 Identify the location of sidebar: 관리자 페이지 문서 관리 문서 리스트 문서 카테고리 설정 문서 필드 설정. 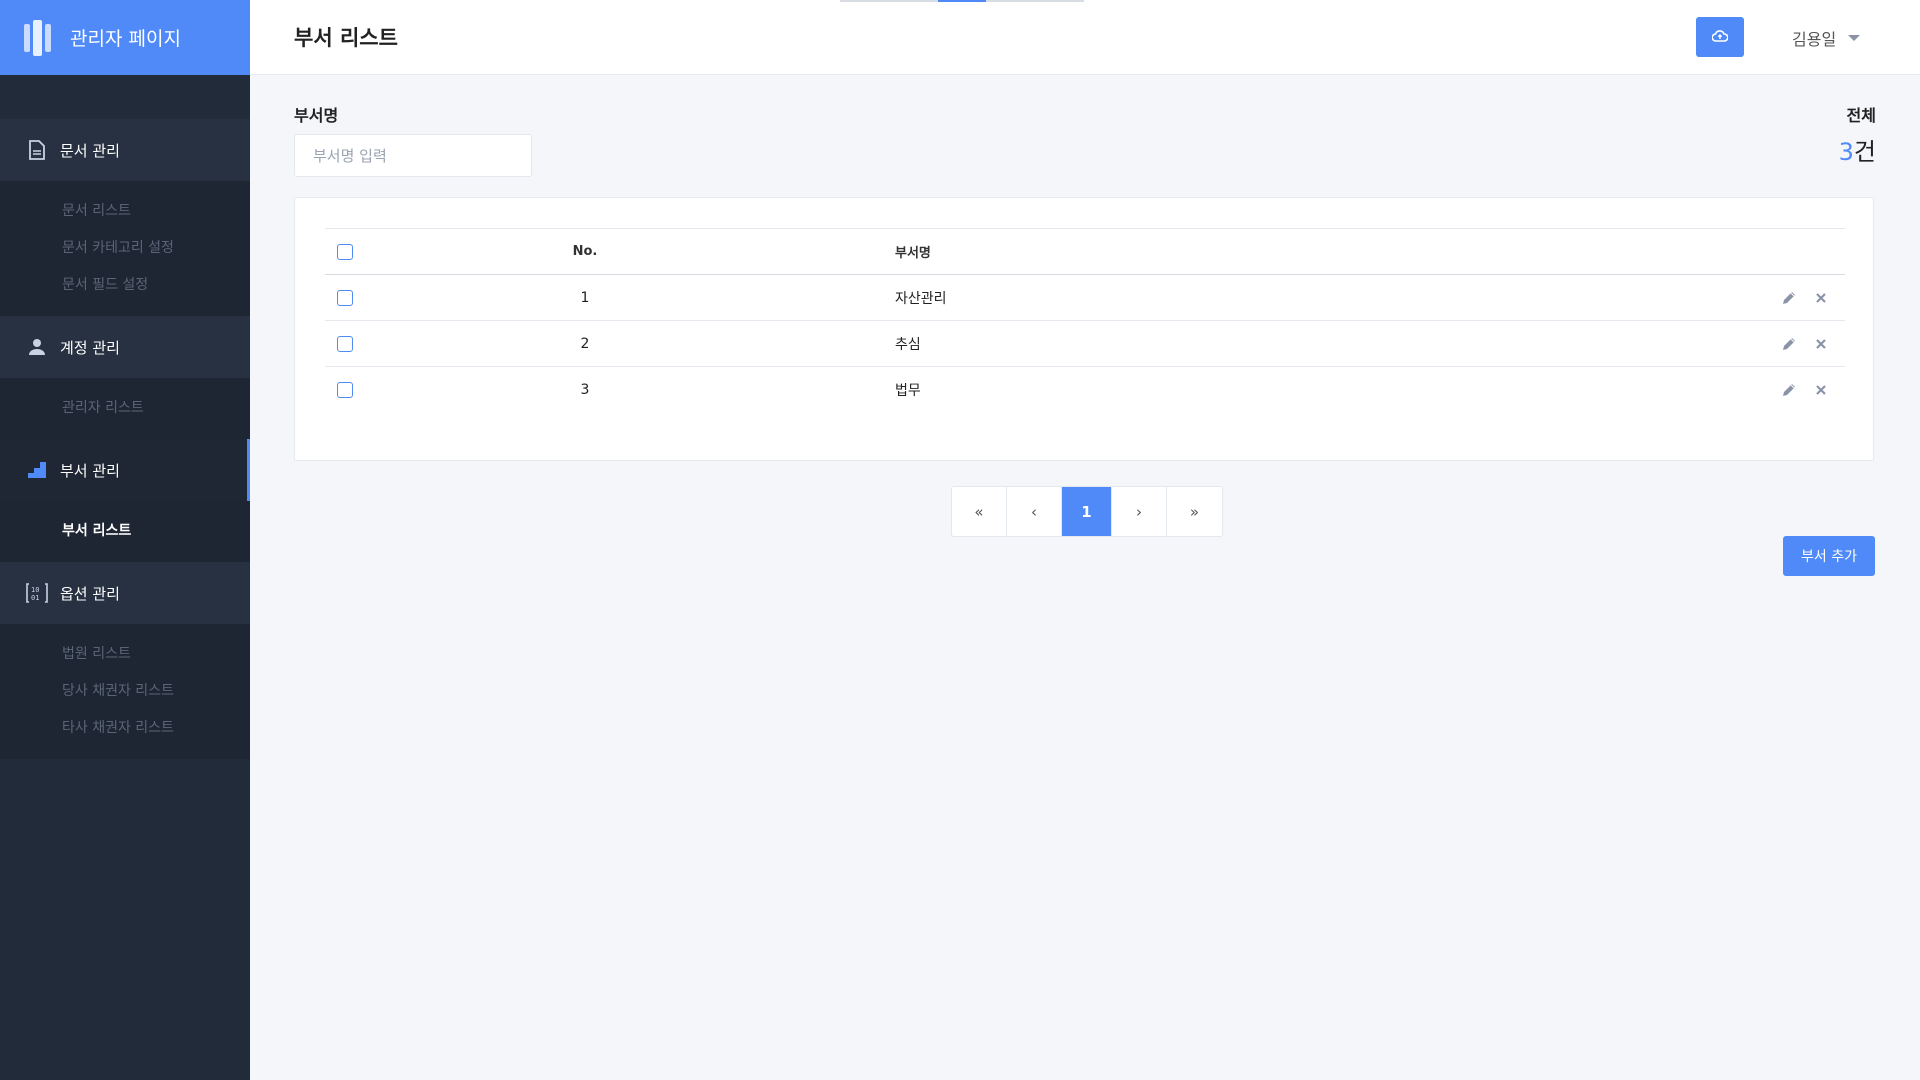
(125, 540).